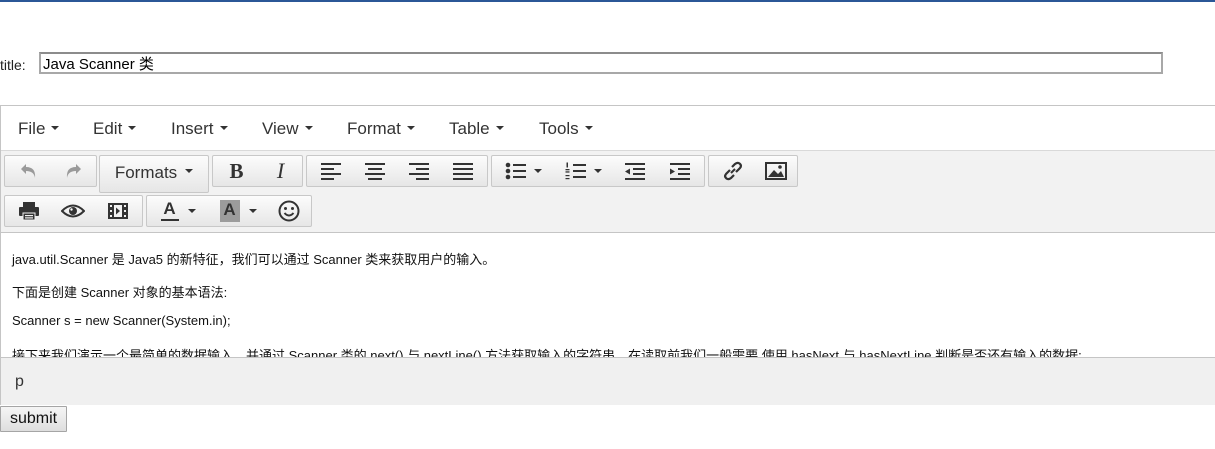 The height and width of the screenshot is (449, 1215). I want to click on menu-insert: Insert, so click(199, 129).